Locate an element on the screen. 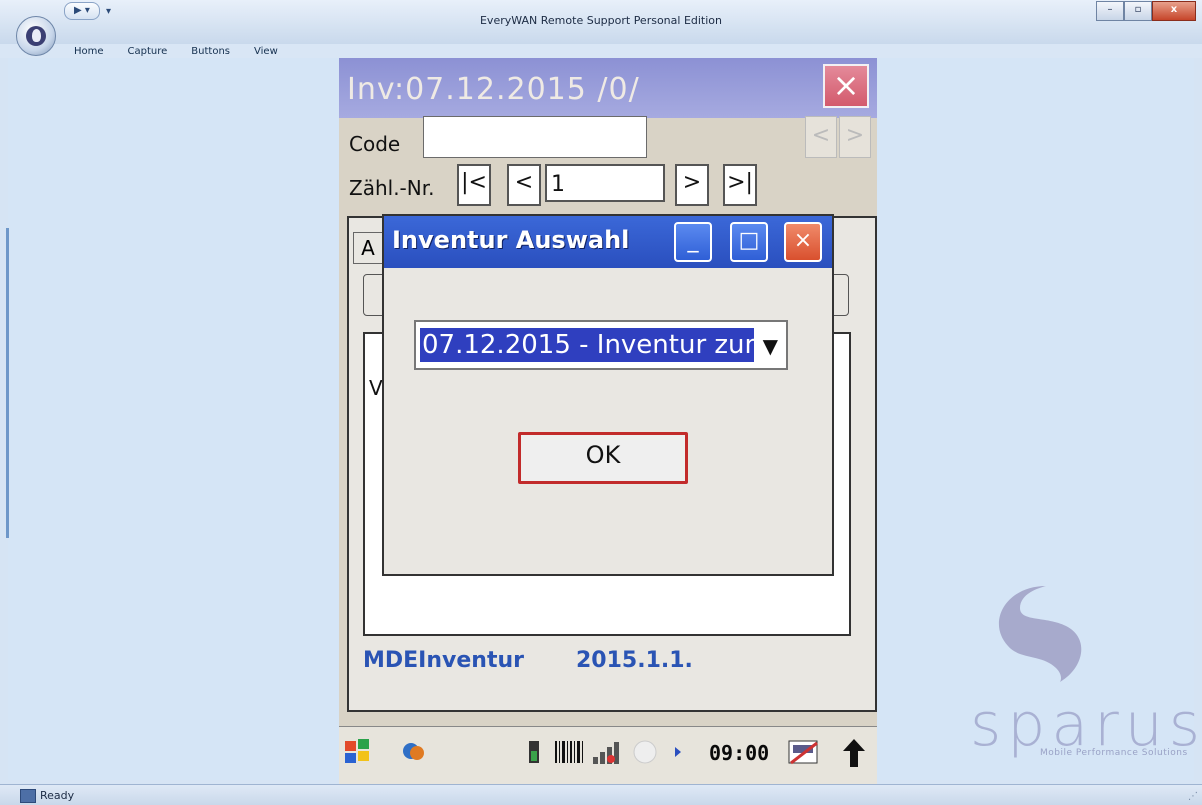 The image size is (1202, 805). code-input is located at coordinates (535, 137).